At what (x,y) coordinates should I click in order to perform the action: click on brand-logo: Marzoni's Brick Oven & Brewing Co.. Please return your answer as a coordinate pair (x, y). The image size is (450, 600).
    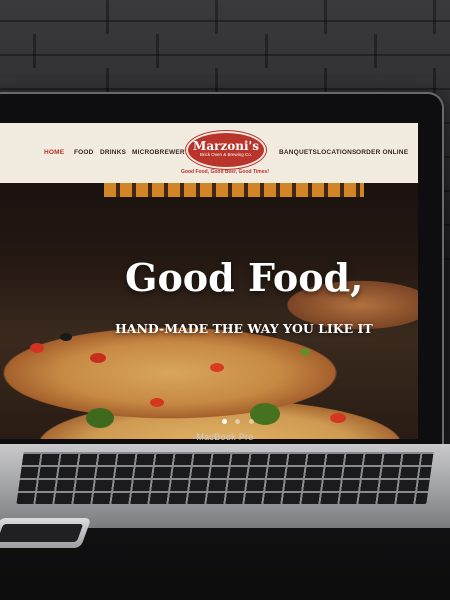
    Looking at the image, I should click on (226, 150).